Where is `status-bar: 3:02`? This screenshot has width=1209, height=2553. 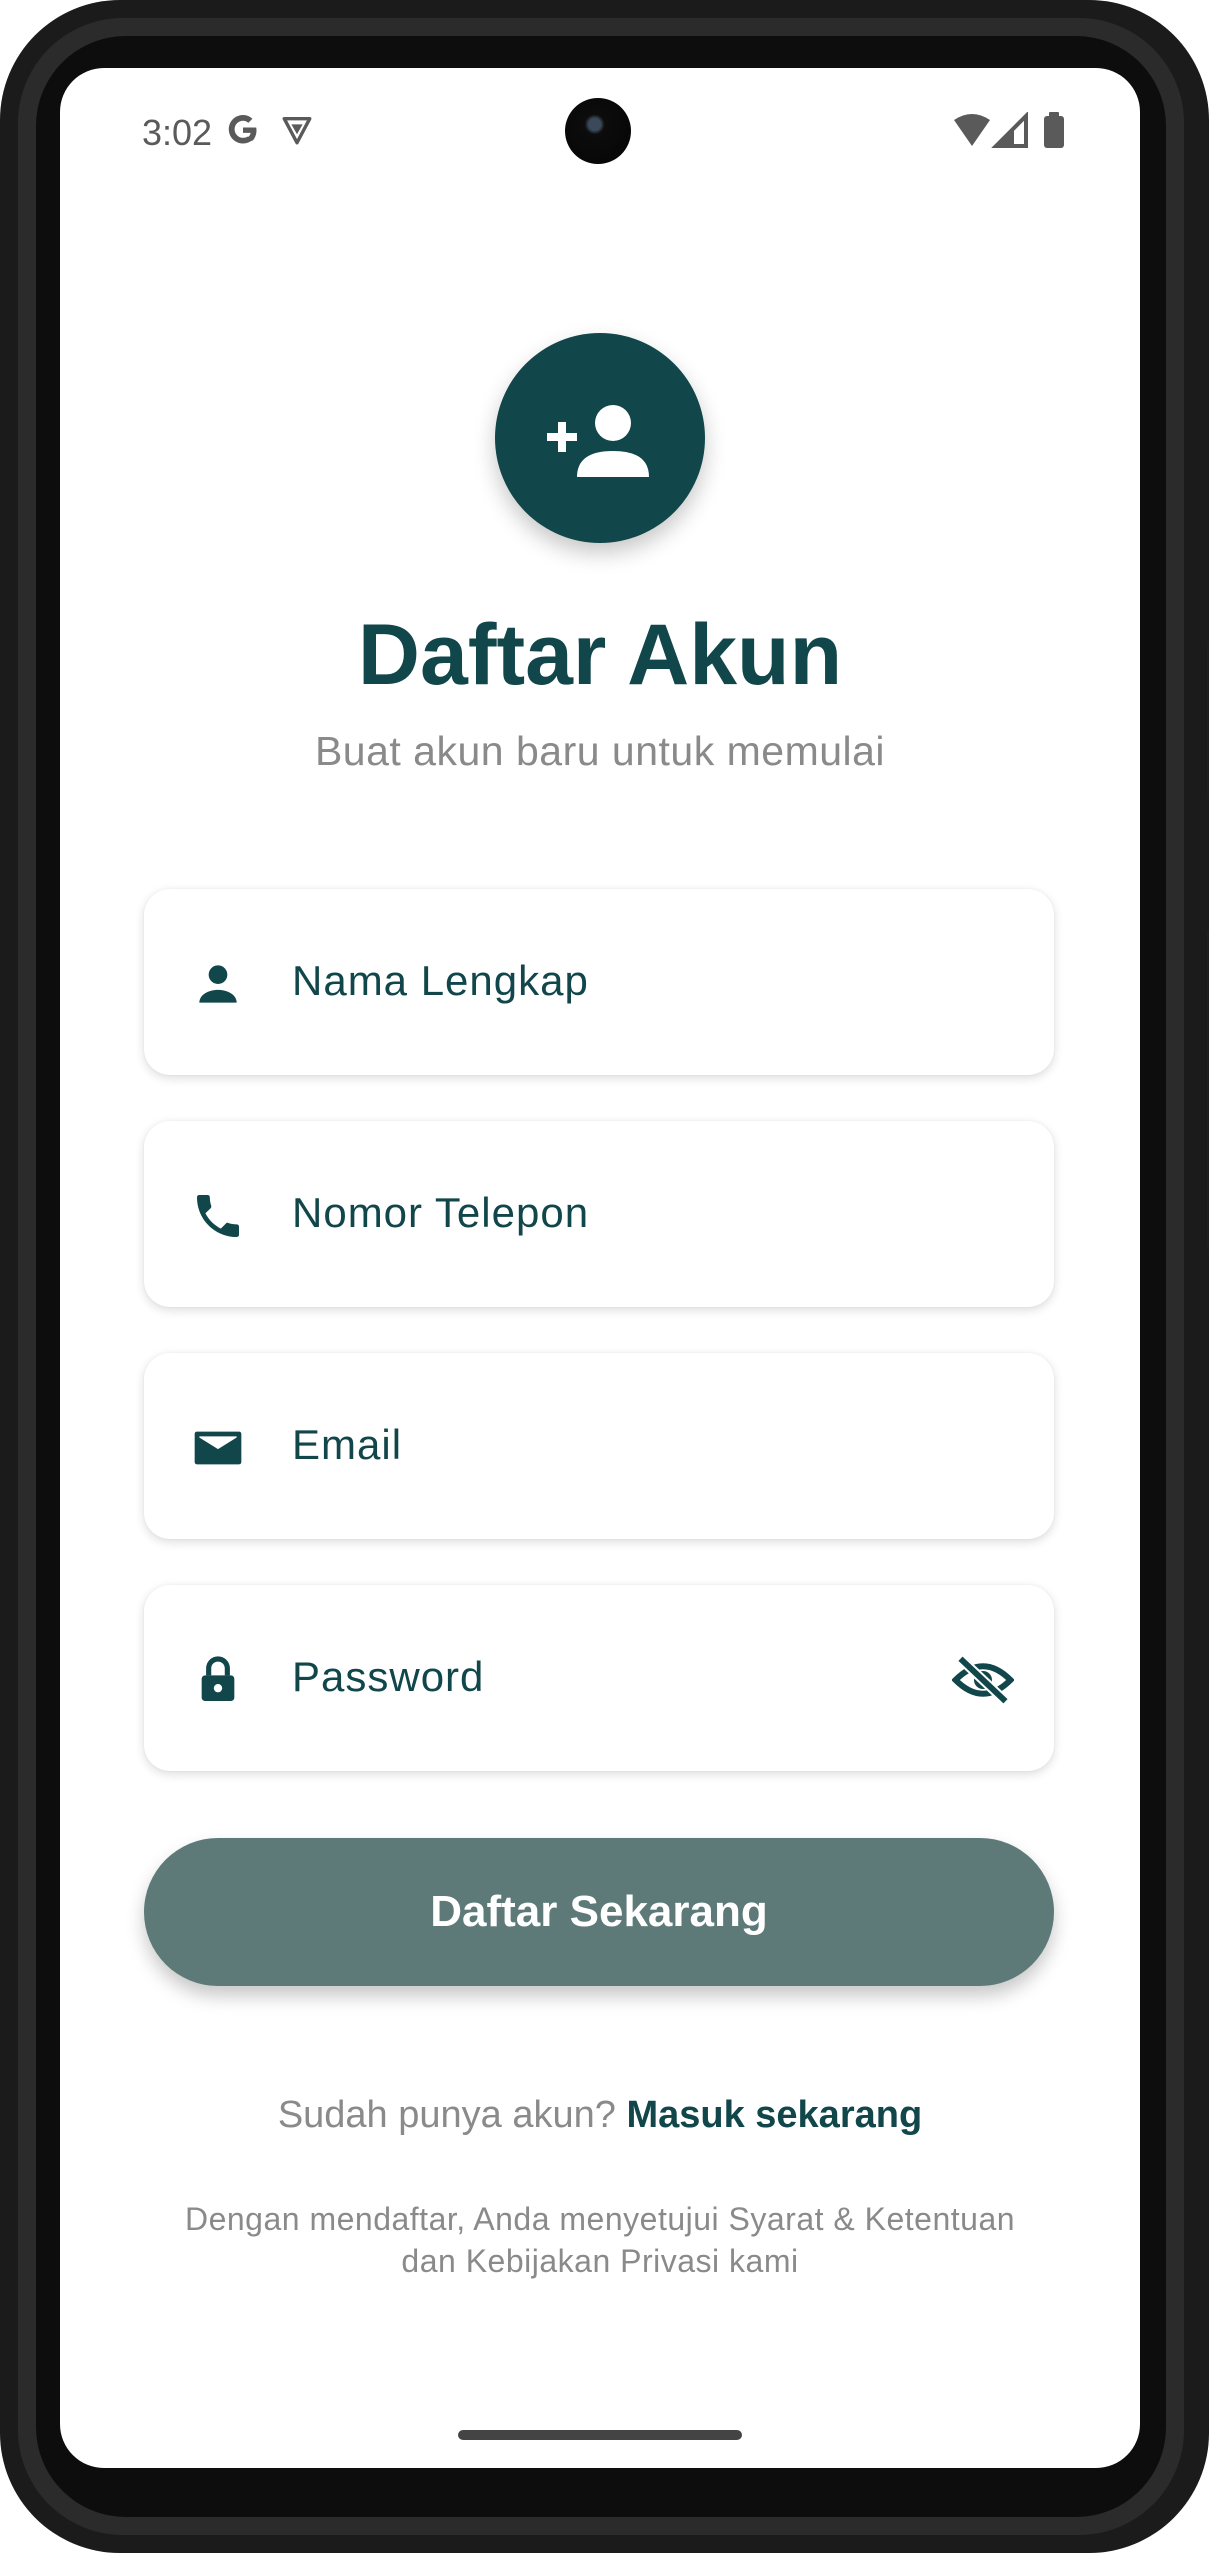
status-bar: 3:02 is located at coordinates (600, 133).